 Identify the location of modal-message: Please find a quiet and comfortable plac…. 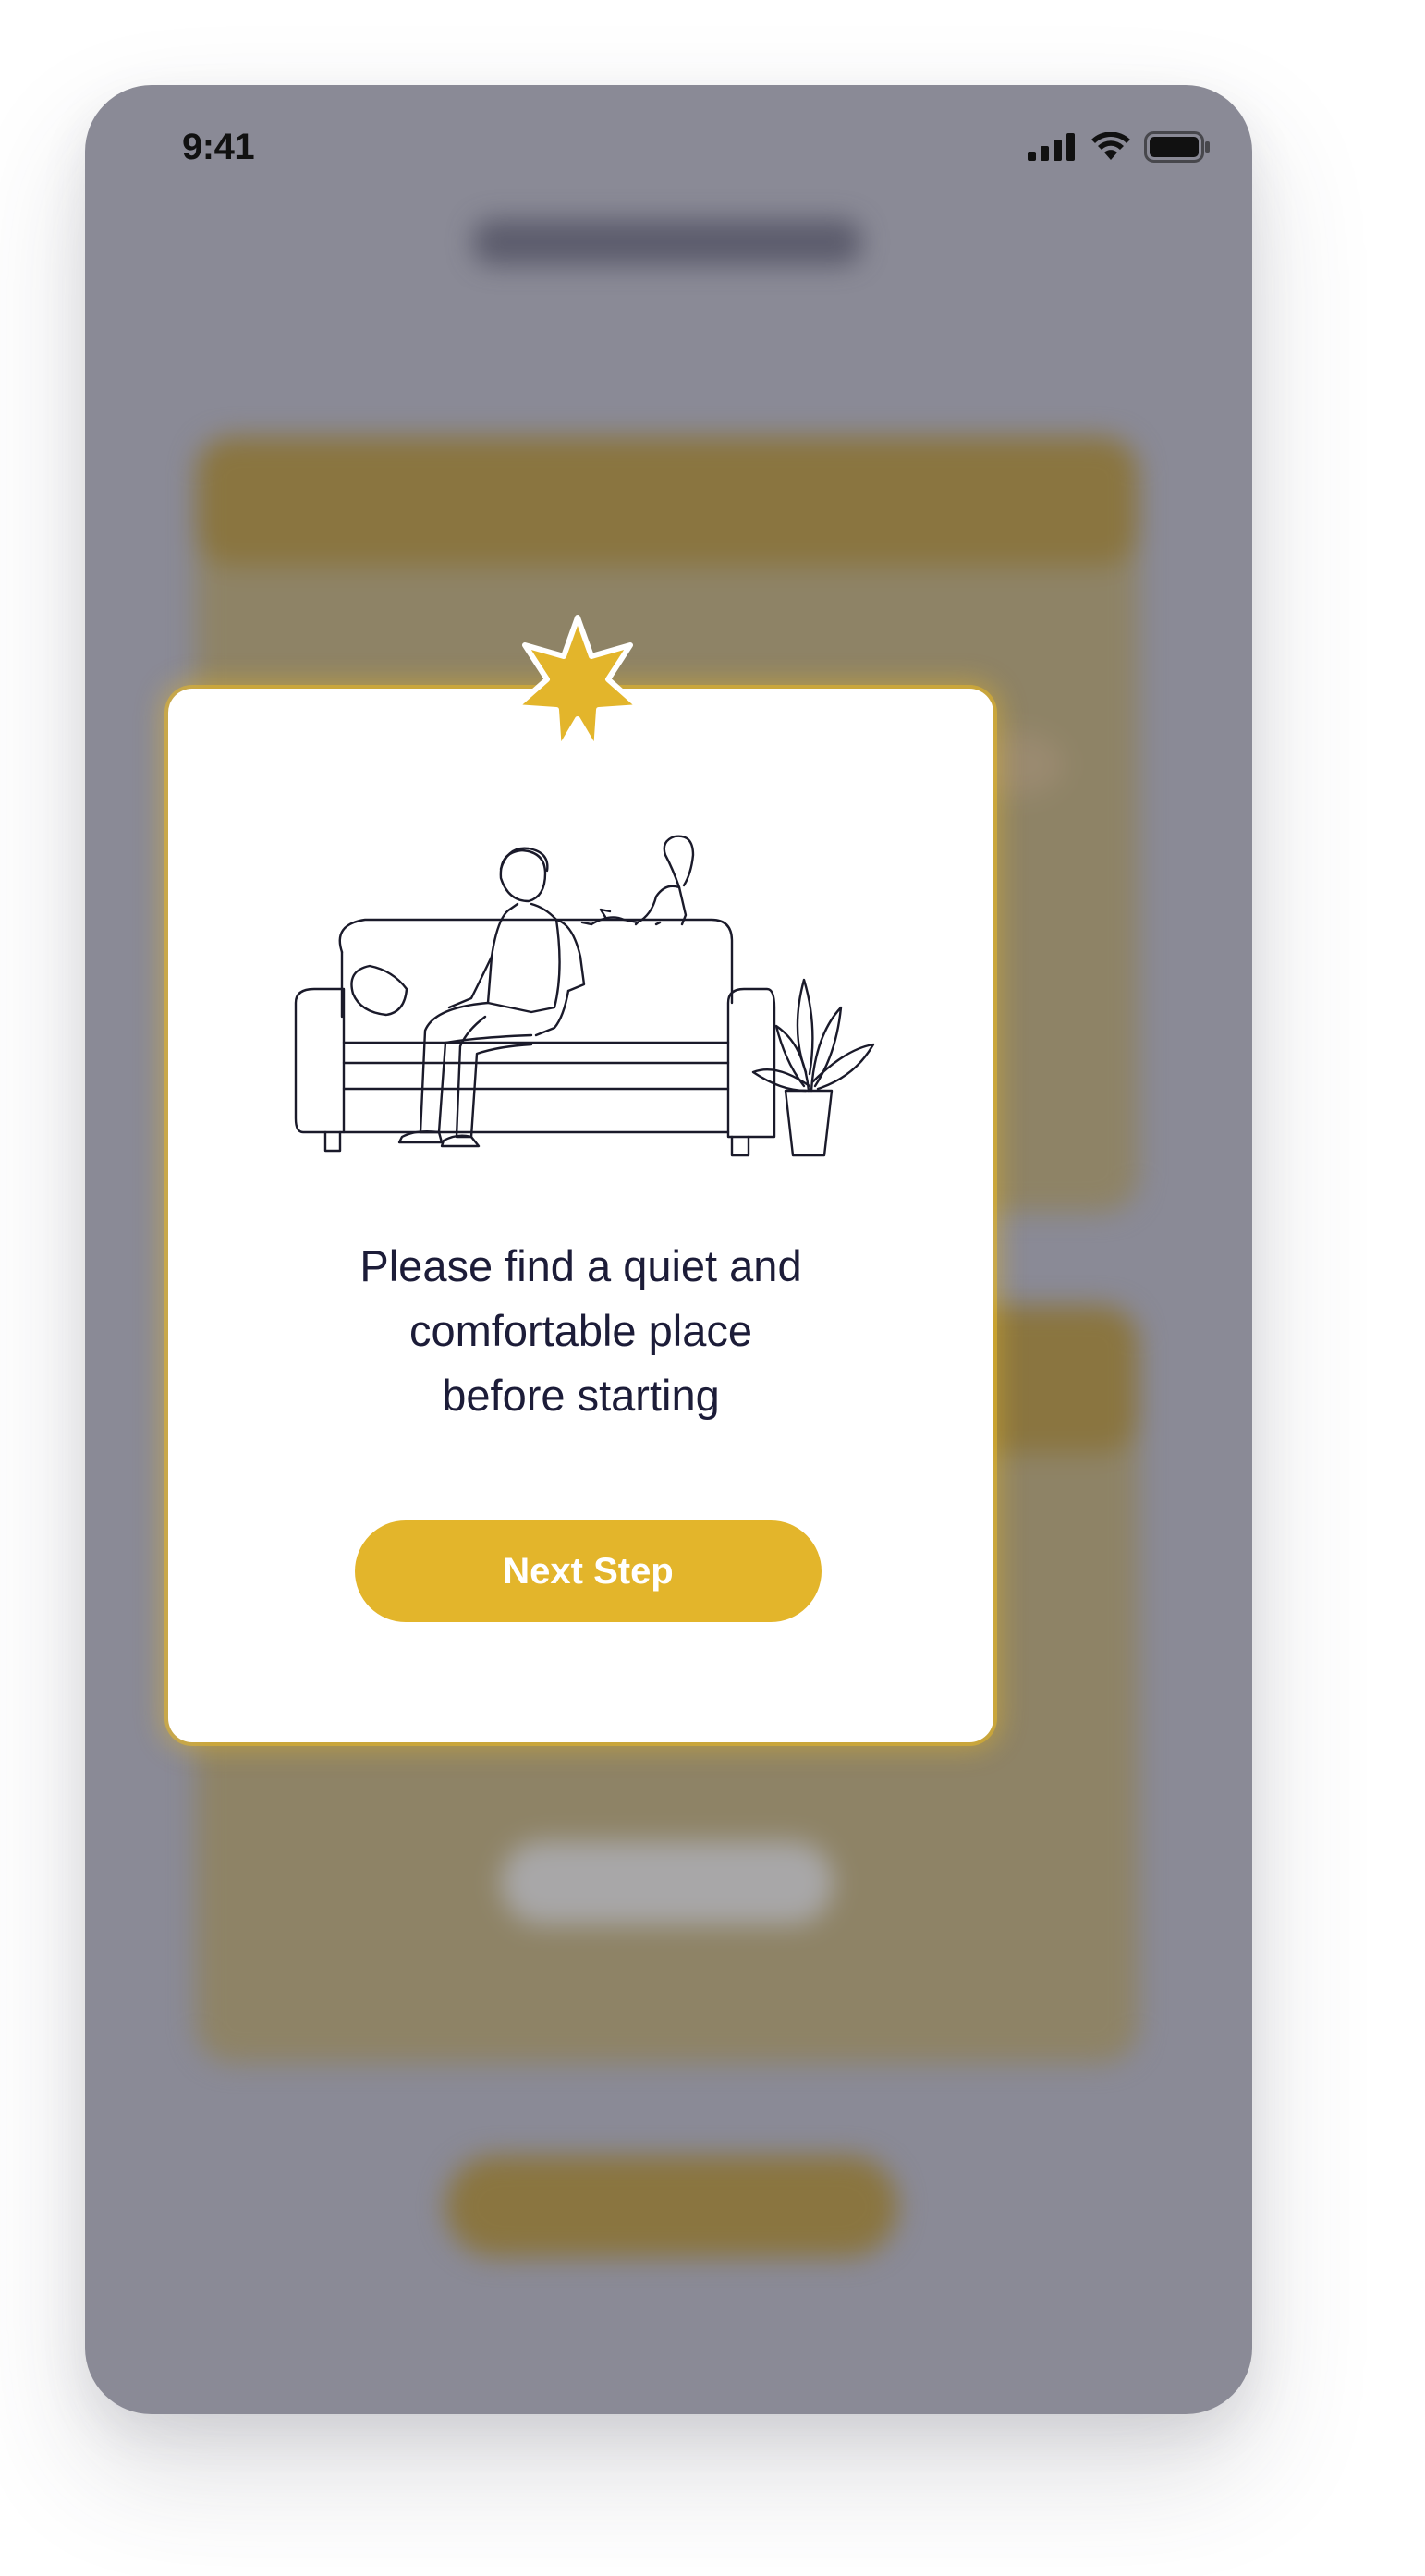
(580, 1330).